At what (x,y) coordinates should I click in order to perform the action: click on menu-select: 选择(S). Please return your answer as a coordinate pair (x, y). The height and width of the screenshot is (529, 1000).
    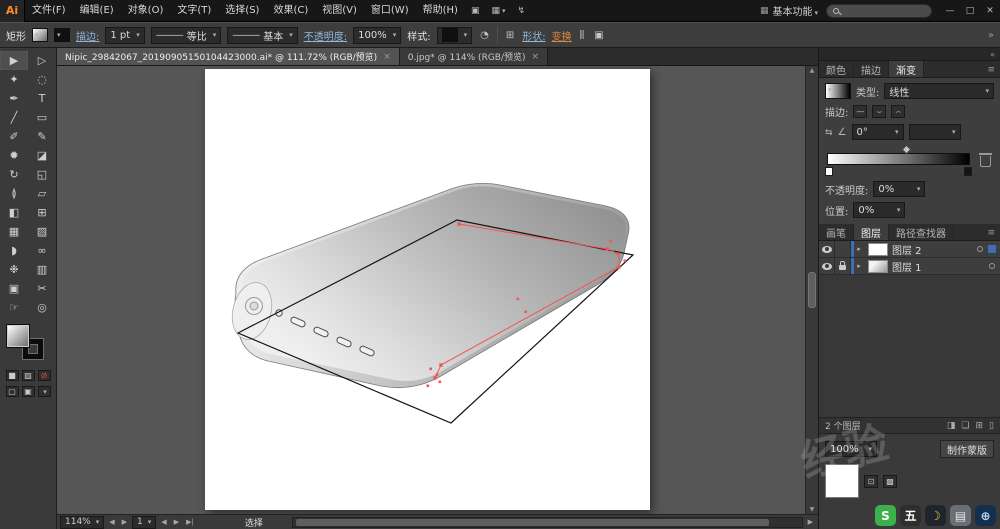
    Looking at the image, I should click on (242, 11).